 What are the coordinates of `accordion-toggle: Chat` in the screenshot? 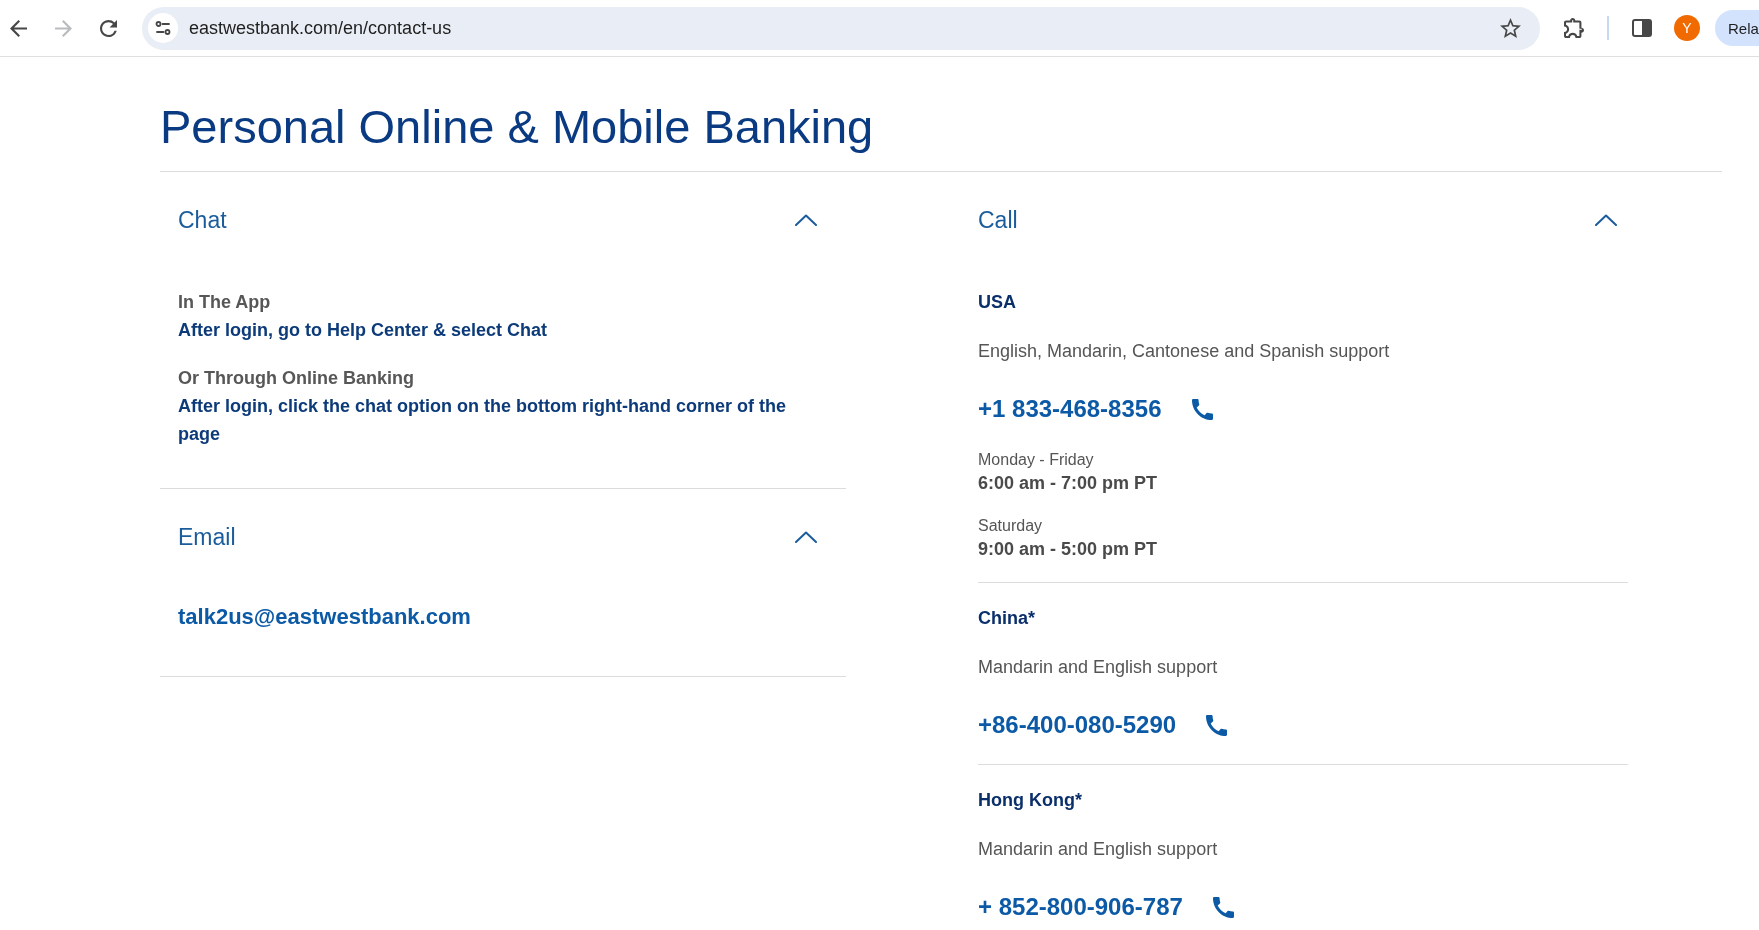 It's located at (503, 220).